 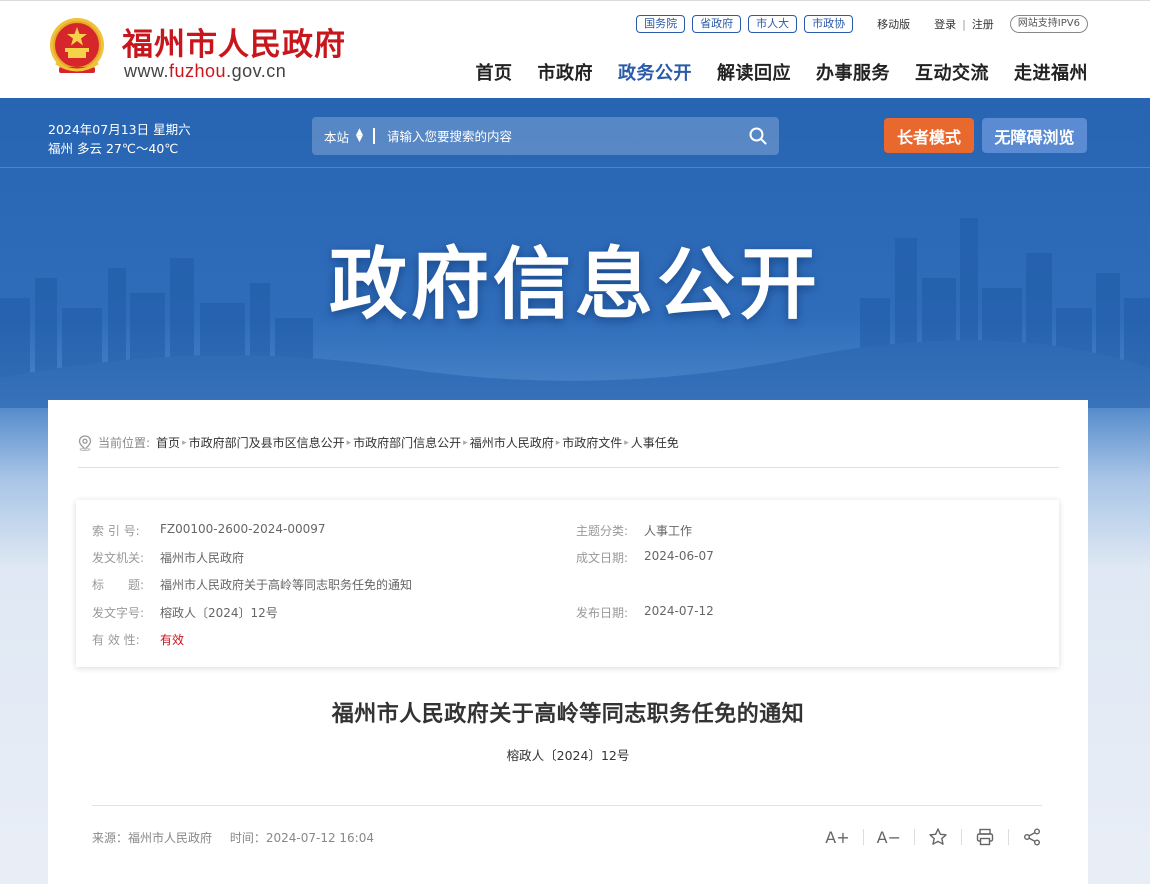 I want to click on font-increase-button: A+, so click(x=837, y=837).